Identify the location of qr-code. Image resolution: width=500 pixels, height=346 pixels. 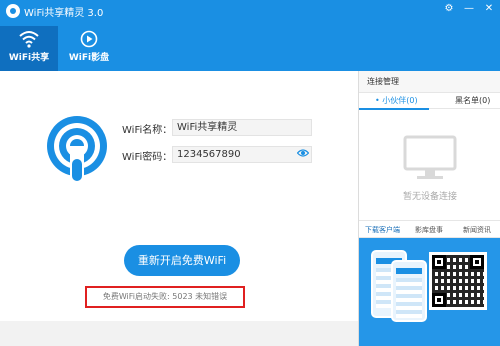
(458, 281).